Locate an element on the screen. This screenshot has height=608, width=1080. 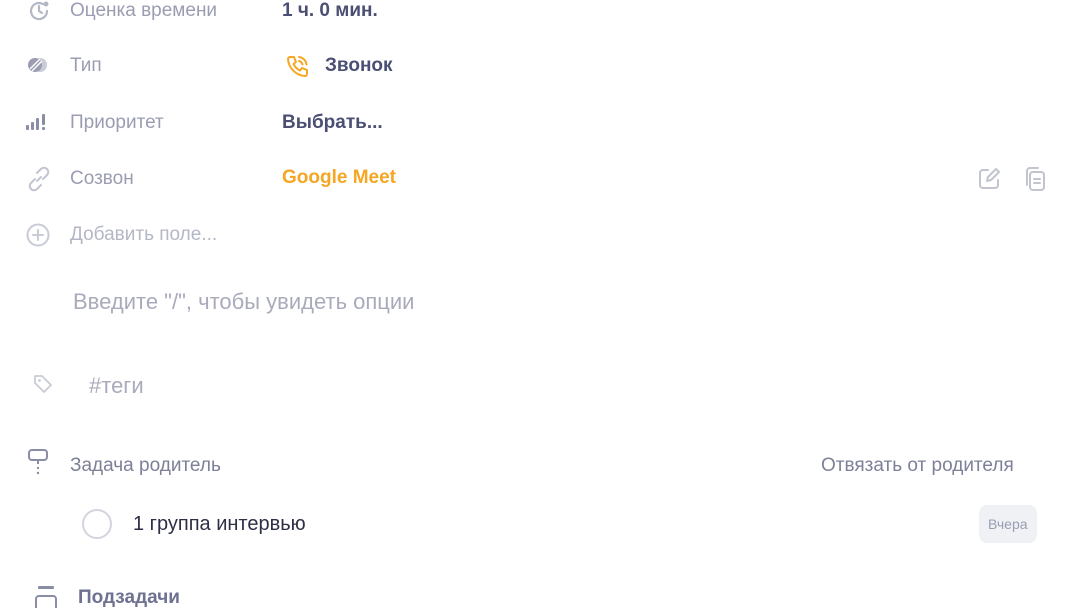
link-icon is located at coordinates (39, 179).